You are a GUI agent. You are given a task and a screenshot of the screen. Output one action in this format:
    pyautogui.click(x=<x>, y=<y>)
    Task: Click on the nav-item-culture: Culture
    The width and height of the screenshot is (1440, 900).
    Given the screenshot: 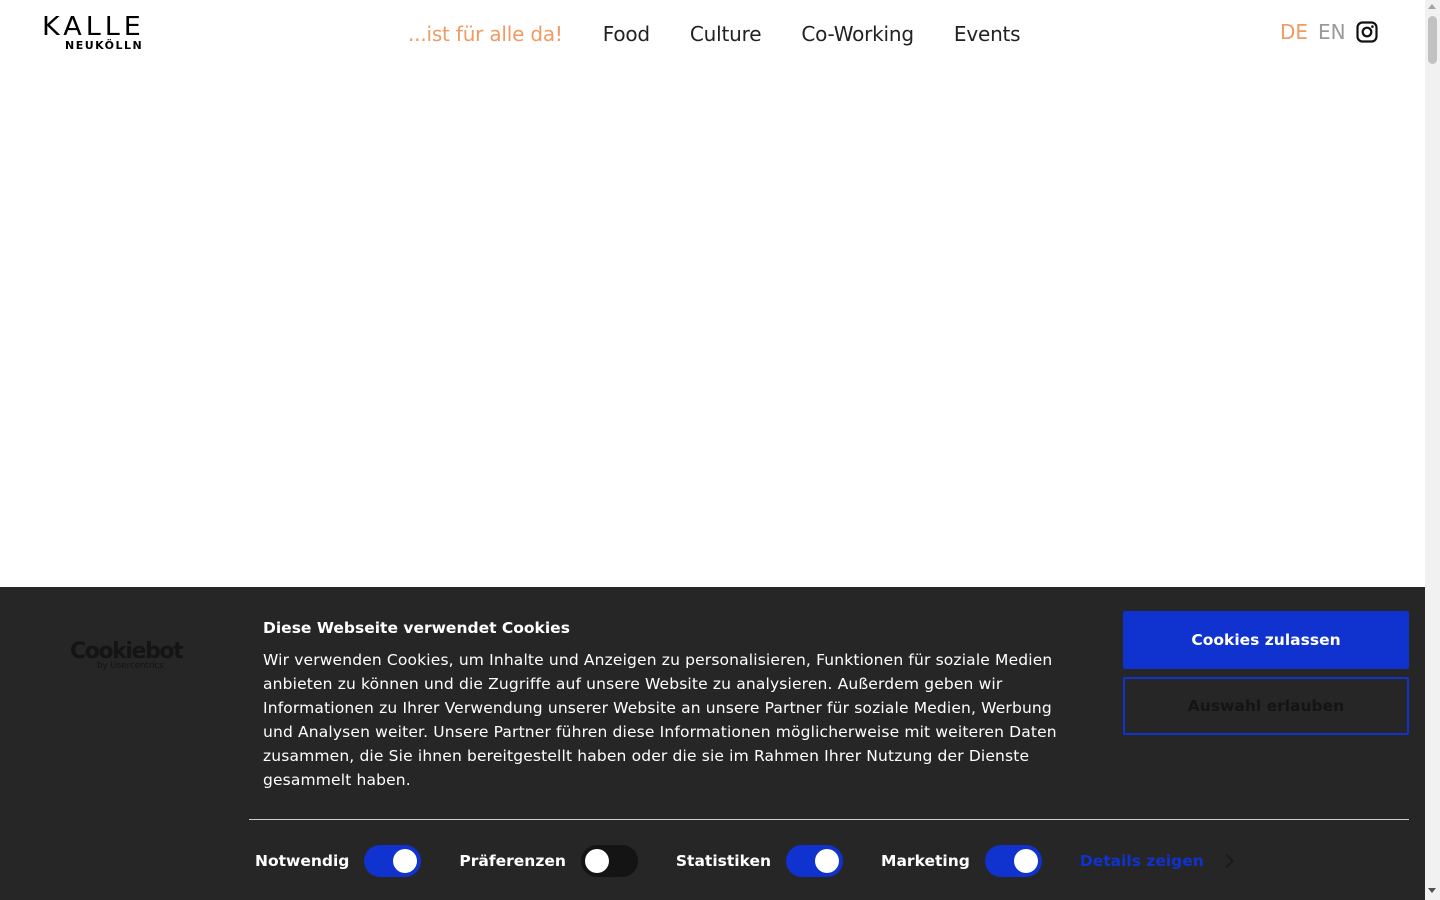 What is the action you would take?
    pyautogui.click(x=726, y=34)
    